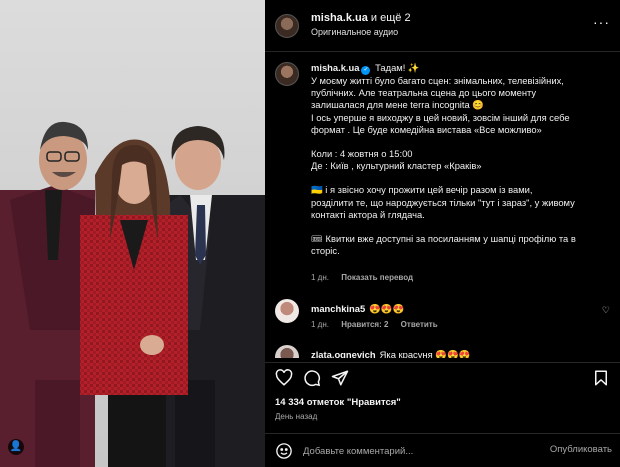 Image resolution: width=620 pixels, height=467 pixels. Describe the element at coordinates (325, 251) in the screenshot. I see `caption-line-15: сторіс.` at that location.